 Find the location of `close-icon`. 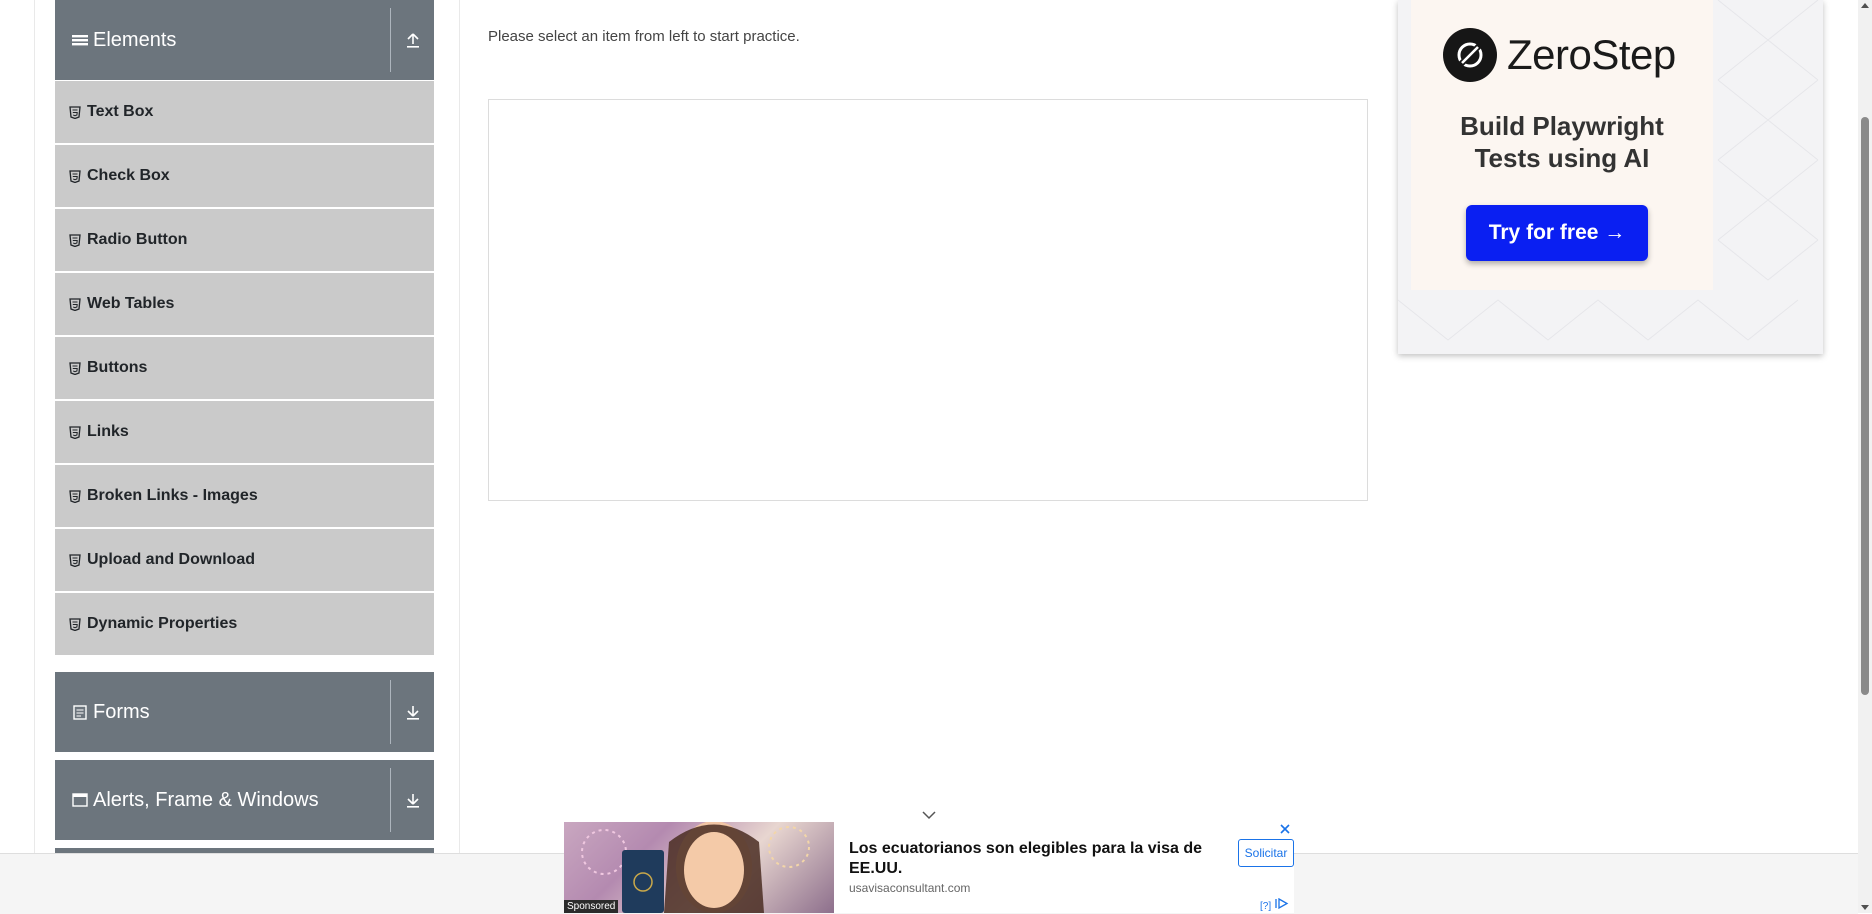

close-icon is located at coordinates (1285, 829).